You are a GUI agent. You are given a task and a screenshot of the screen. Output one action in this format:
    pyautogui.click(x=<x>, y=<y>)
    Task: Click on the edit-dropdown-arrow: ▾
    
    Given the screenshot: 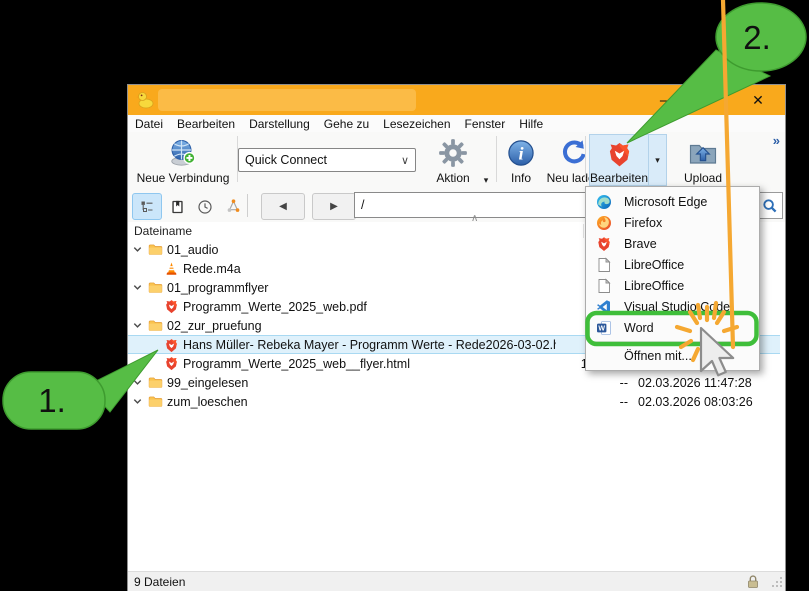 What is the action you would take?
    pyautogui.click(x=657, y=160)
    